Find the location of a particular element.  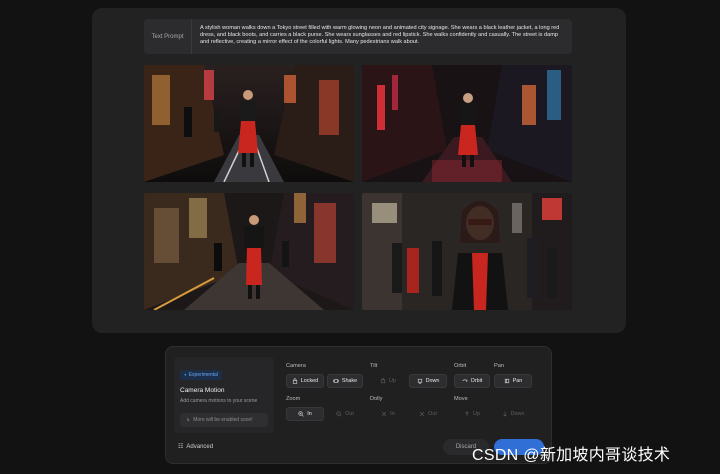

pan-button: Pan is located at coordinates (513, 381).